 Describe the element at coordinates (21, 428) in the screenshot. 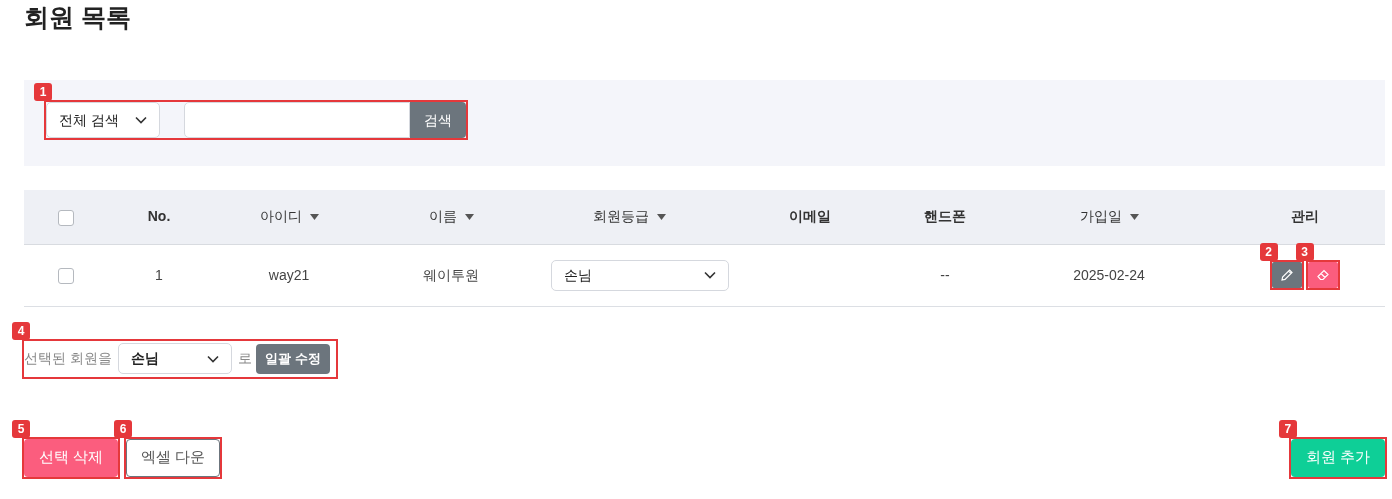

I see `annotation-badge: 5` at that location.